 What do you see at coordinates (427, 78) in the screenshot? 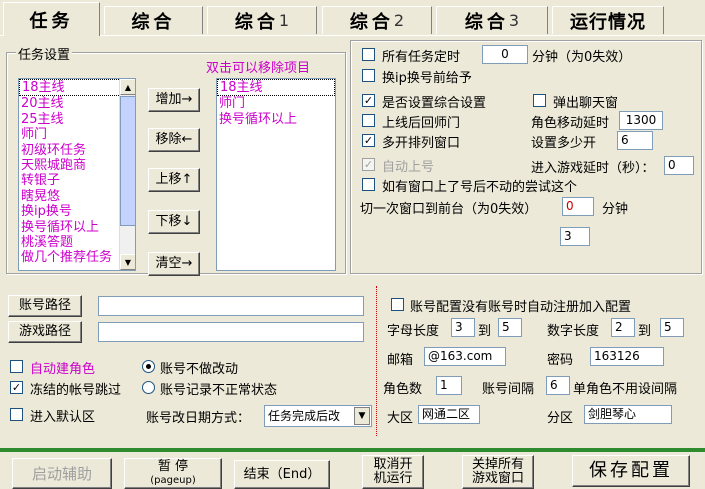
I see `give-before-switch-label: 换ip换号前给予` at bounding box center [427, 78].